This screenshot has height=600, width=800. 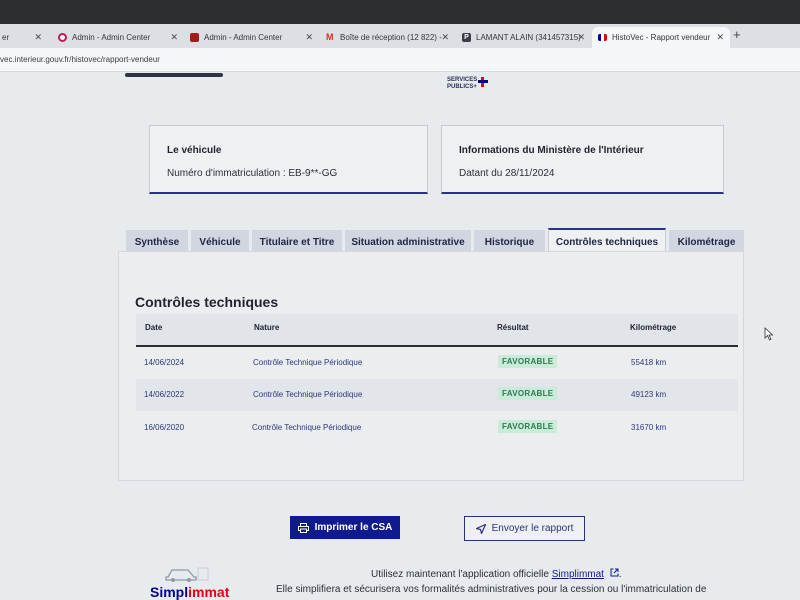 I want to click on vehicle-card-title: Le véhicule, so click(x=194, y=150).